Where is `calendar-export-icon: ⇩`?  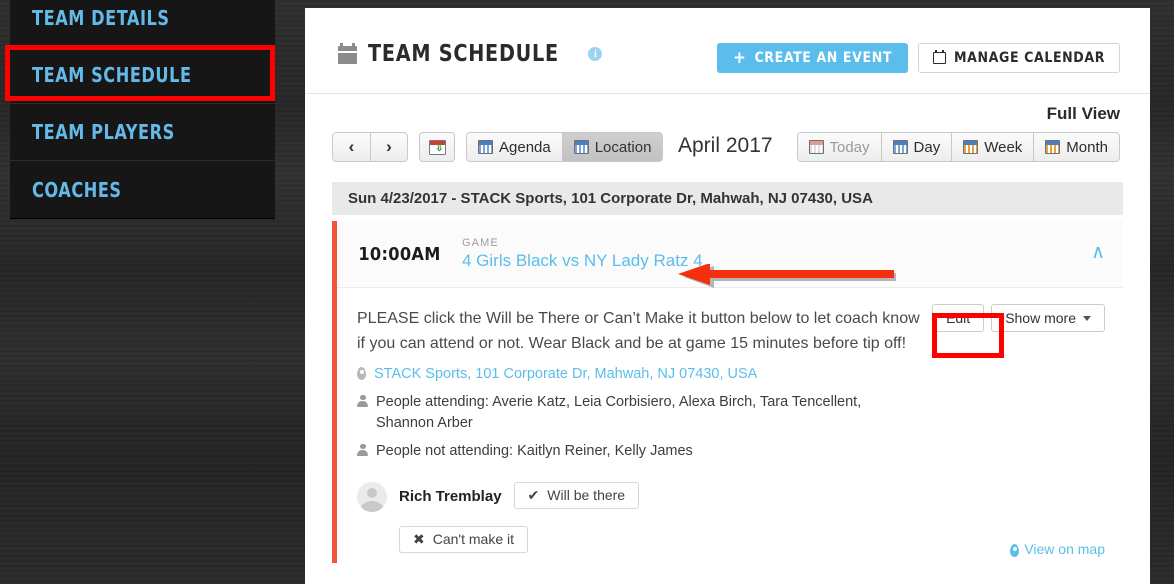
calendar-export-icon: ⇩ is located at coordinates (437, 147).